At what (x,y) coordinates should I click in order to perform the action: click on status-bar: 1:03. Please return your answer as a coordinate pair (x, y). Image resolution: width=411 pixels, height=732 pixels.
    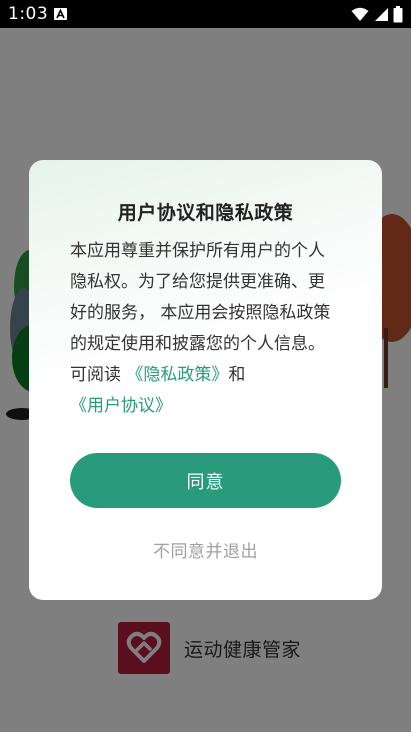
    Looking at the image, I should click on (205, 14).